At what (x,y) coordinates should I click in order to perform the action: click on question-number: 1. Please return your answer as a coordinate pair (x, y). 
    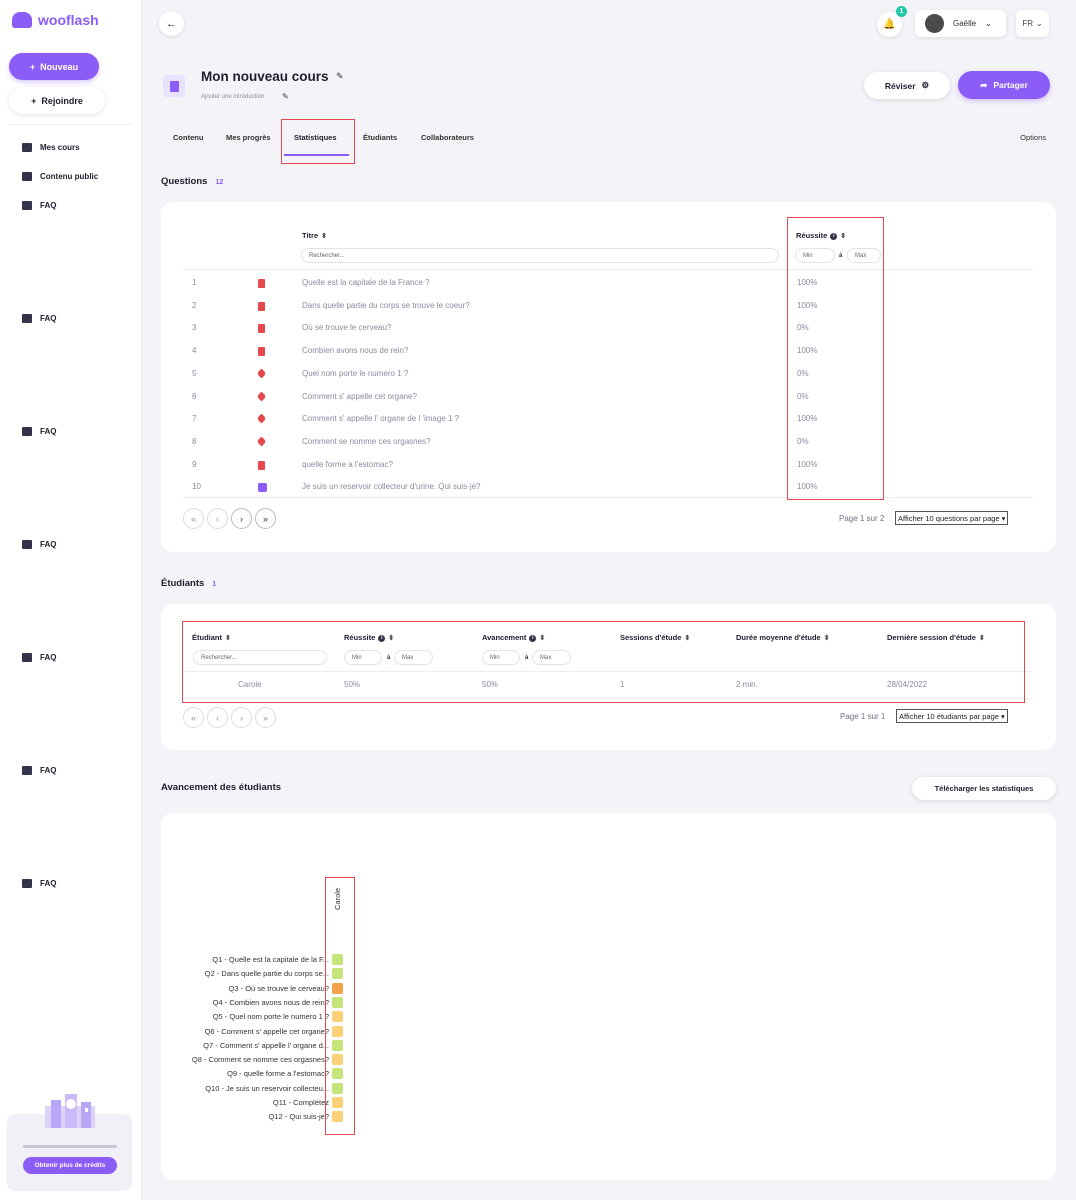
    Looking at the image, I should click on (194, 282).